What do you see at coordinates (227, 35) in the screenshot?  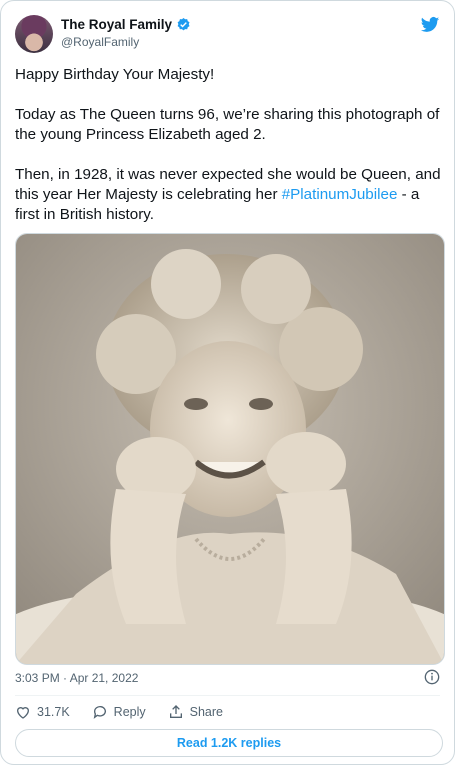 I see `tweet-header: The Royal Family @RoyalFamily` at bounding box center [227, 35].